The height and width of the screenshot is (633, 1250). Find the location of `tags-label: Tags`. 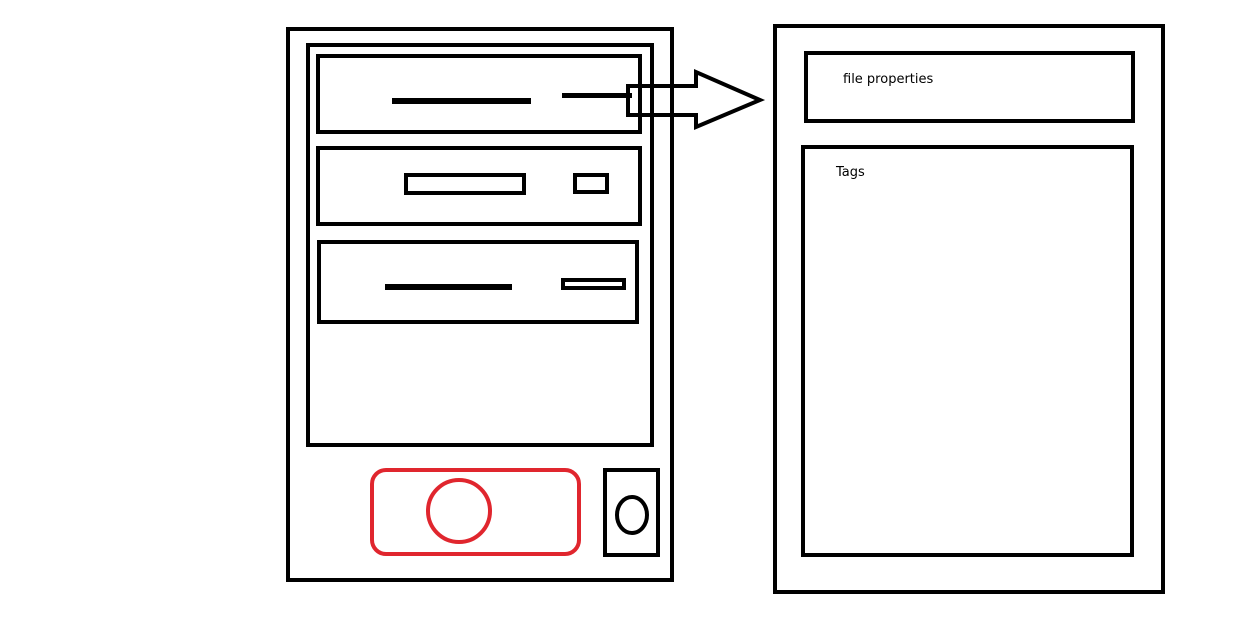

tags-label: Tags is located at coordinates (850, 172).